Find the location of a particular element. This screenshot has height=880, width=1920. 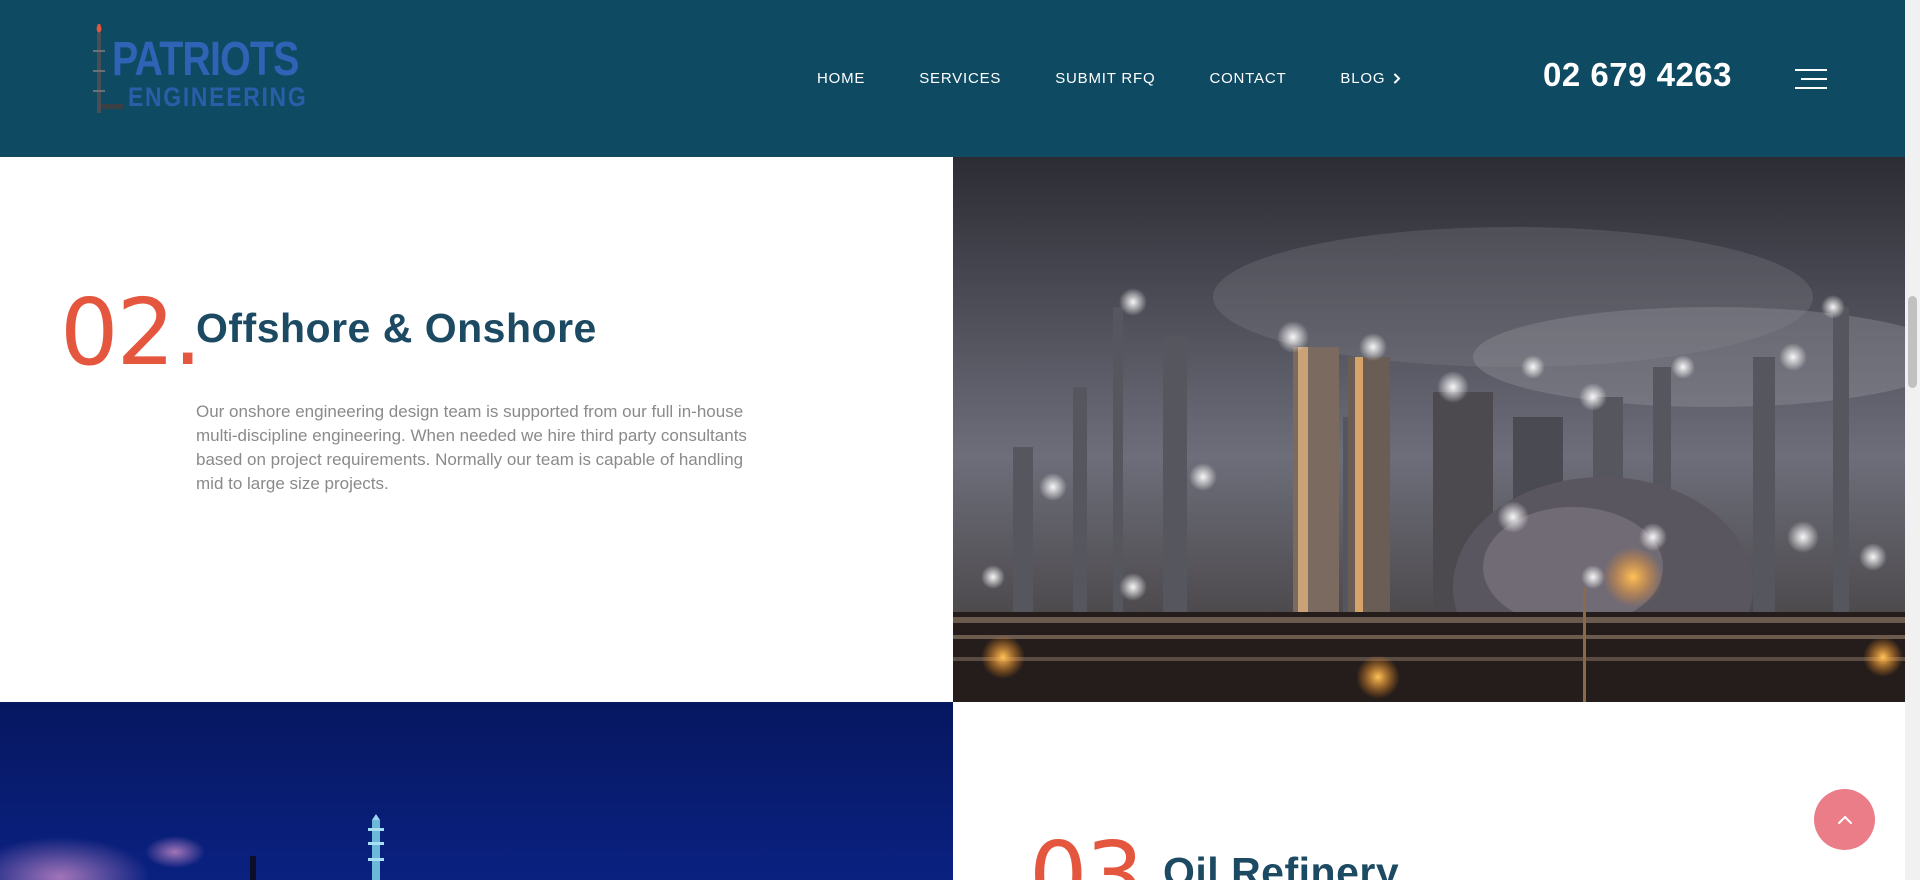

logo: PATRIOTS ENGINEERING is located at coordinates (198, 70).